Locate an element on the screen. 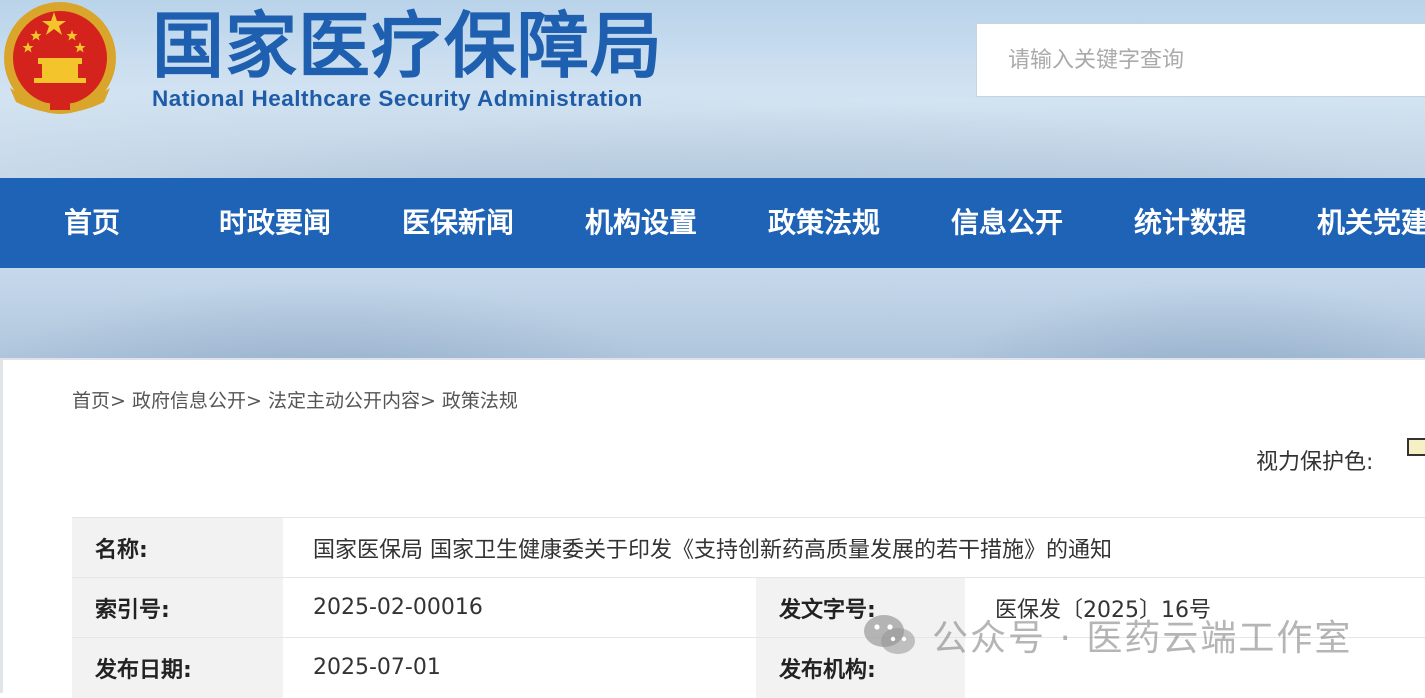  name-value: 国家医保局 国家卫生健康委关于印发《支持创新药高质量发展的若干措施》的通知 is located at coordinates (854, 547).